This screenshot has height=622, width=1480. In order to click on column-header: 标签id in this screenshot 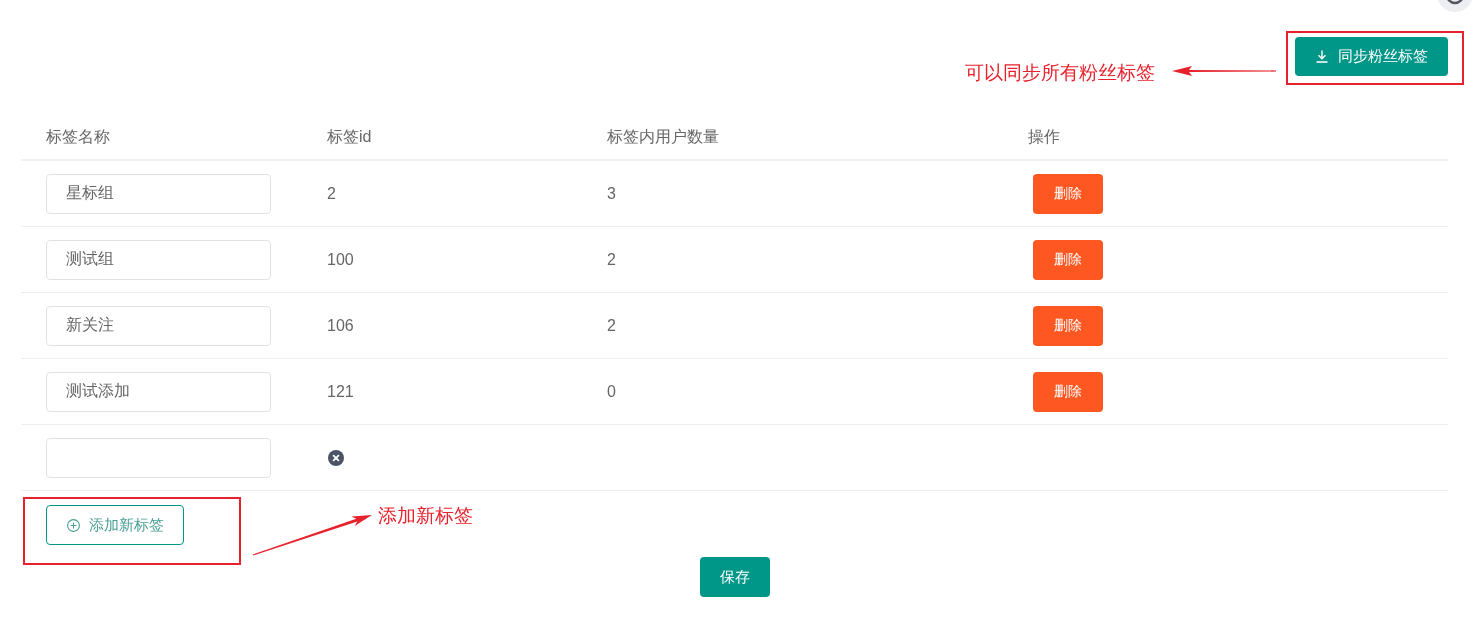, I will do `click(349, 137)`.